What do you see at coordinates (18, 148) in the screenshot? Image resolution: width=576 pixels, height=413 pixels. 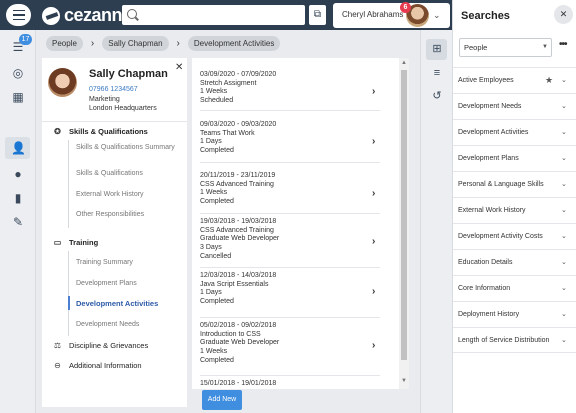 I see `people-icon: 👤` at bounding box center [18, 148].